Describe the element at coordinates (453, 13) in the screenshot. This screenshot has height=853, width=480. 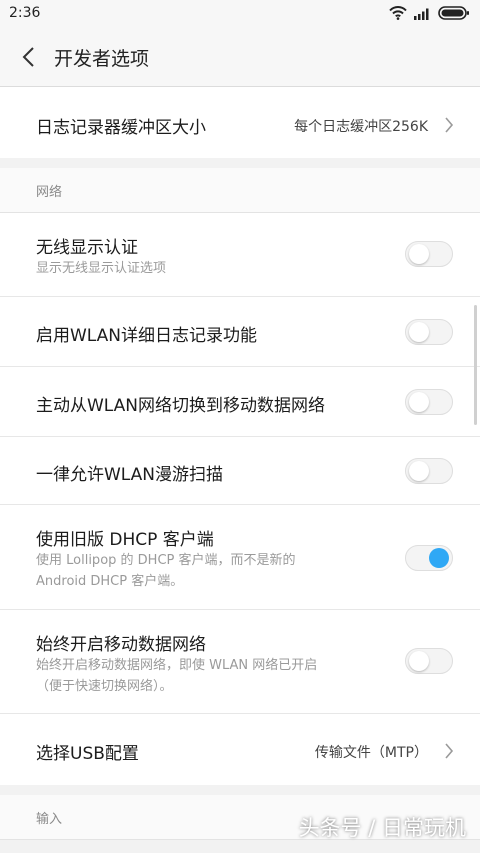
I see `battery-icon` at that location.